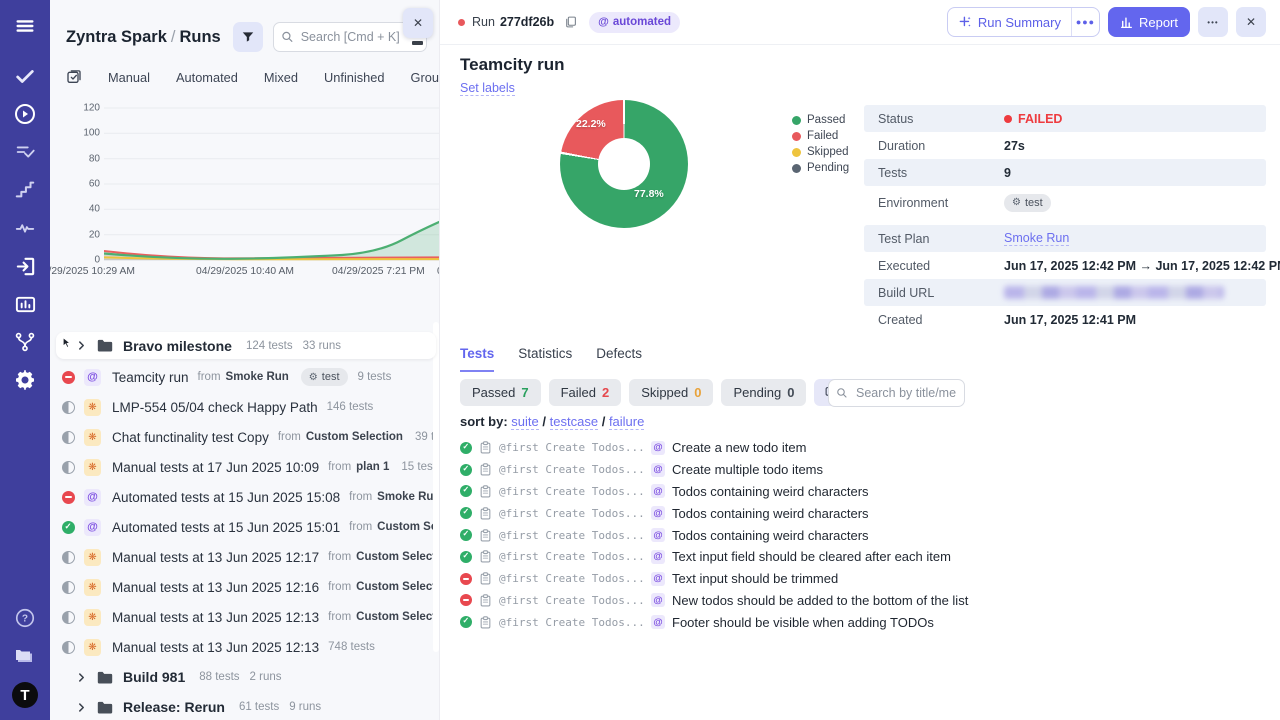 The height and width of the screenshot is (720, 1280). What do you see at coordinates (764, 392) in the screenshot?
I see `filter-pending-chip: Pending 0` at bounding box center [764, 392].